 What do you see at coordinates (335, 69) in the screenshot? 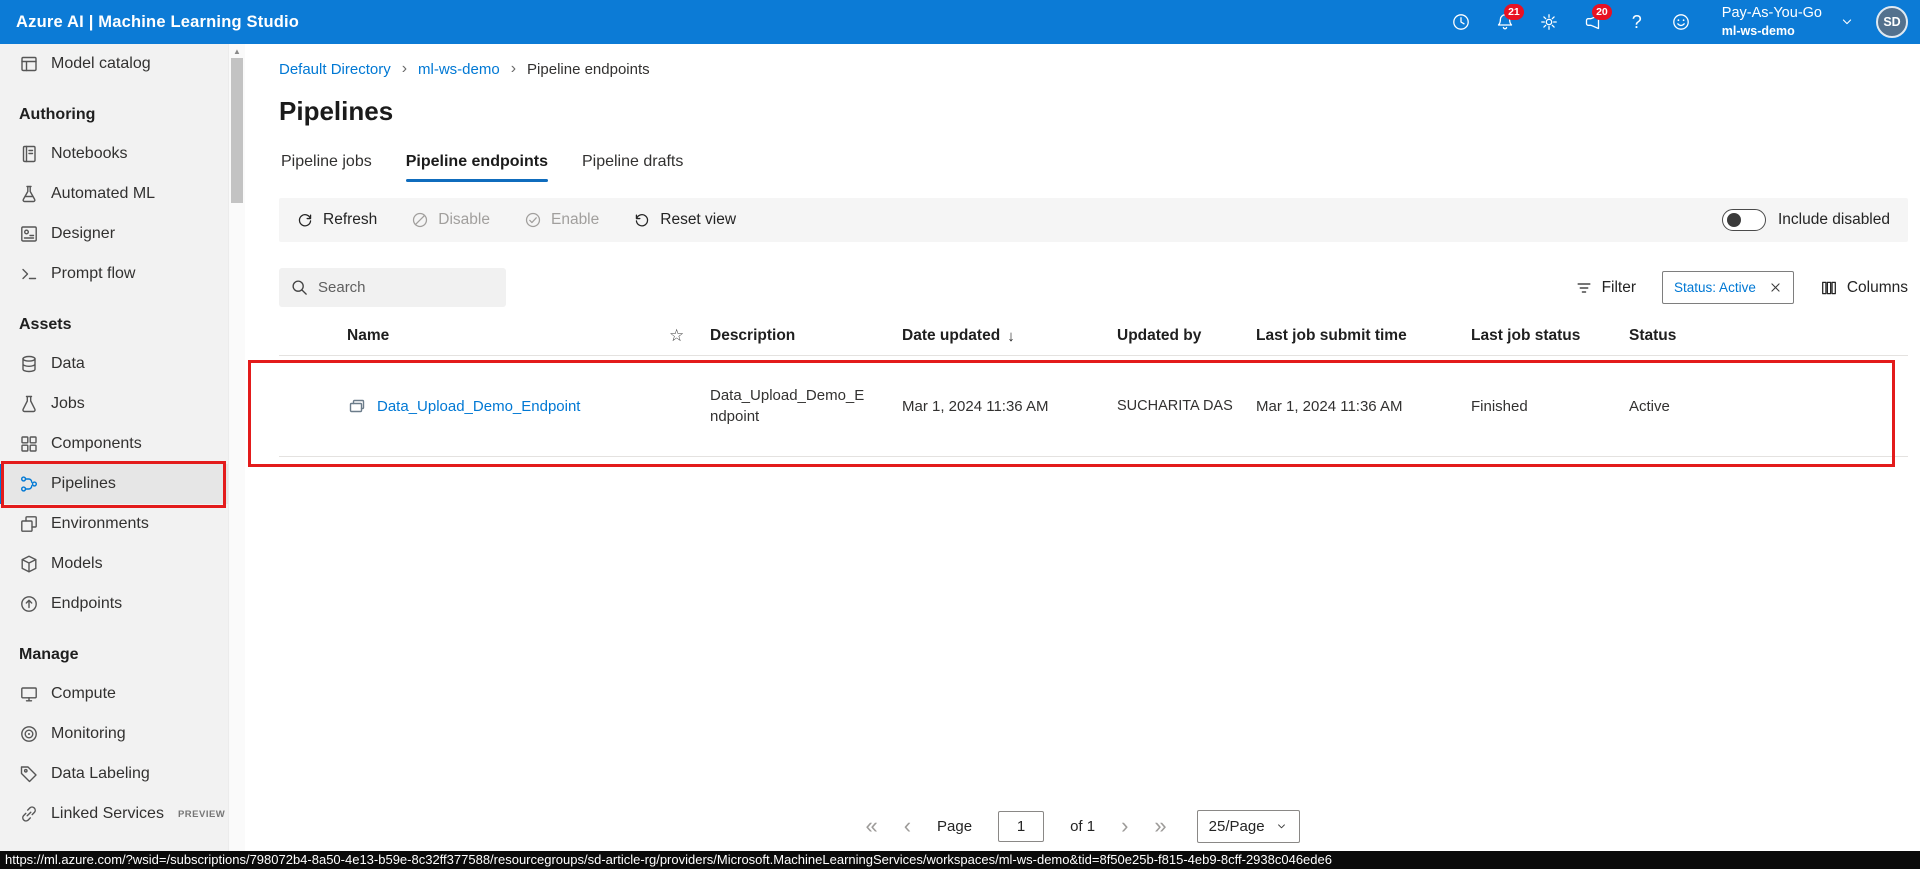
I see `breadcrumb-directory-link: Default Directory` at bounding box center [335, 69].